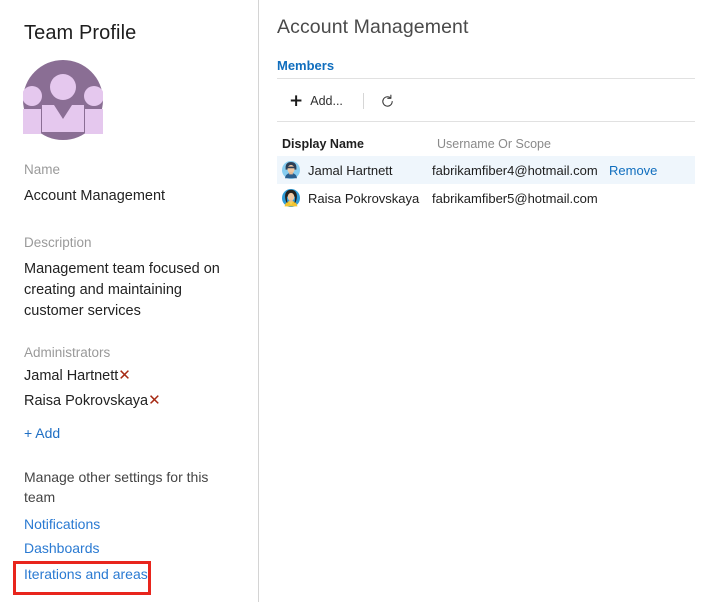 The width and height of the screenshot is (701, 602). What do you see at coordinates (86, 574) in the screenshot?
I see `sidebar-link-iterations-and-areas: Iterations and areas` at bounding box center [86, 574].